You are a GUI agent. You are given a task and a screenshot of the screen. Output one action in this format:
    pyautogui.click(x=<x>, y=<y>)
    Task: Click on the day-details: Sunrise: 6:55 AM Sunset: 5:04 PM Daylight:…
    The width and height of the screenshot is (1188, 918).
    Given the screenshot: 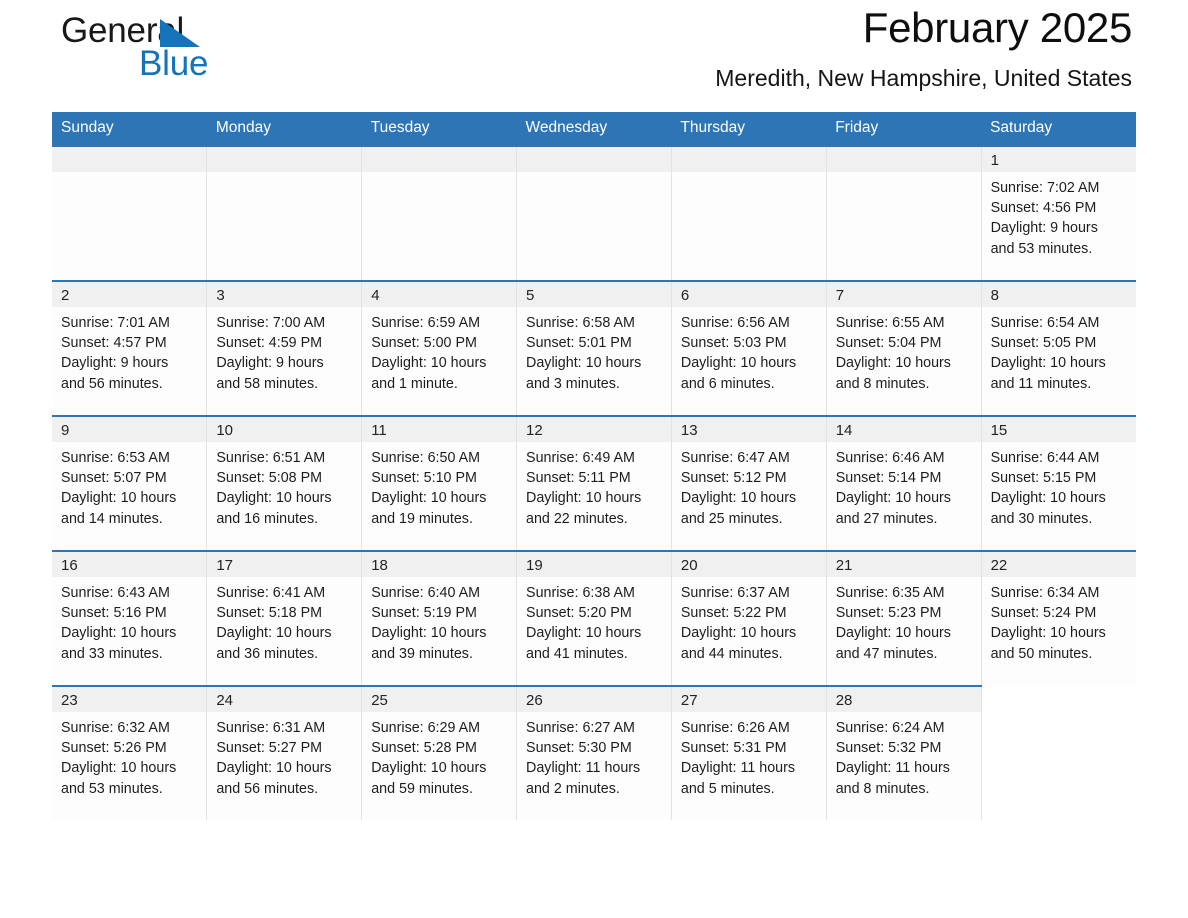 What is the action you would take?
    pyautogui.click(x=904, y=350)
    